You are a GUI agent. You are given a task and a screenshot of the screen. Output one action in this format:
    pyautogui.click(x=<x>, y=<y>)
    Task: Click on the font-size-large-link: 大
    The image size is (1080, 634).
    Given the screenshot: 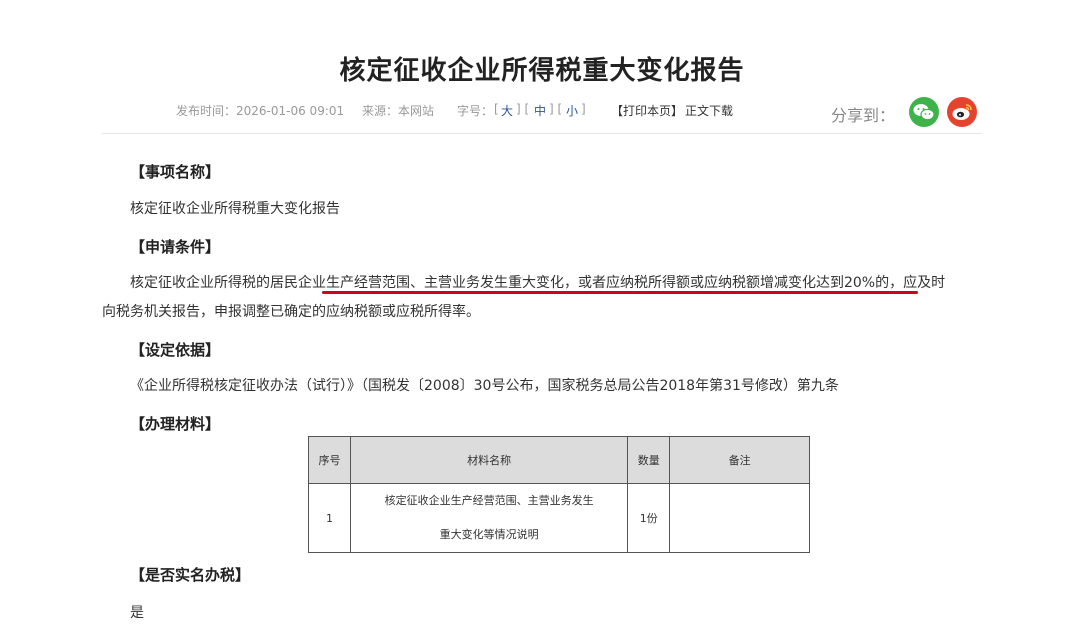 What is the action you would take?
    pyautogui.click(x=507, y=110)
    